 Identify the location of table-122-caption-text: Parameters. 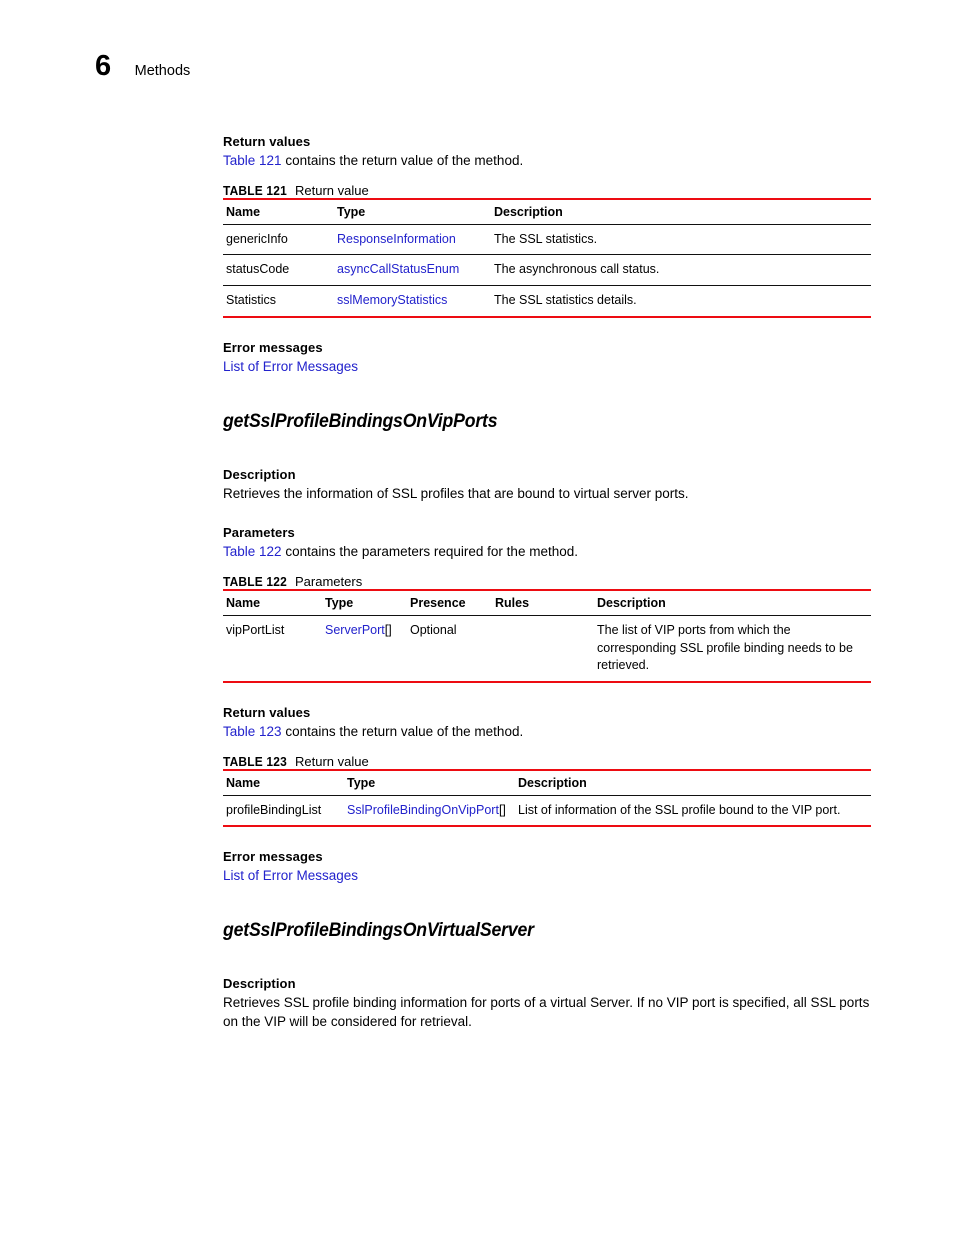
(329, 581).